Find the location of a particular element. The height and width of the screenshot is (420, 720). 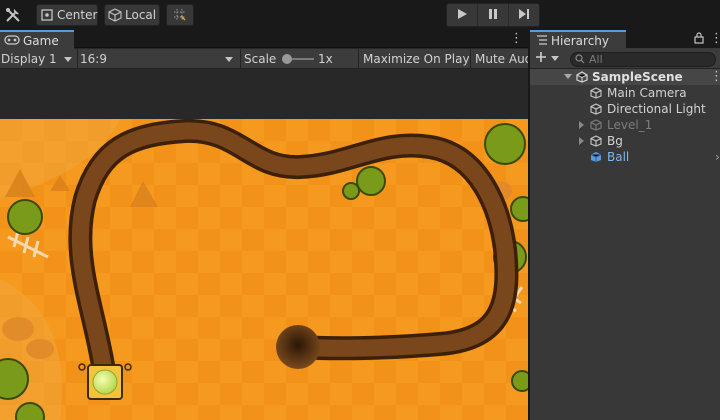

hierarchy-tab-strip: Hierarchy ⋮ is located at coordinates (625, 39).